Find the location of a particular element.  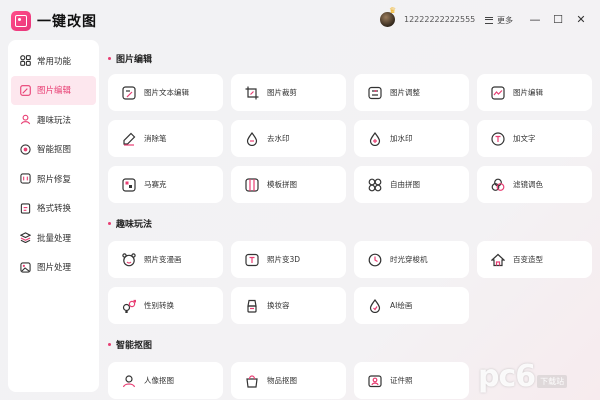

card-cartoon: 照片变漫画 is located at coordinates (165, 259).